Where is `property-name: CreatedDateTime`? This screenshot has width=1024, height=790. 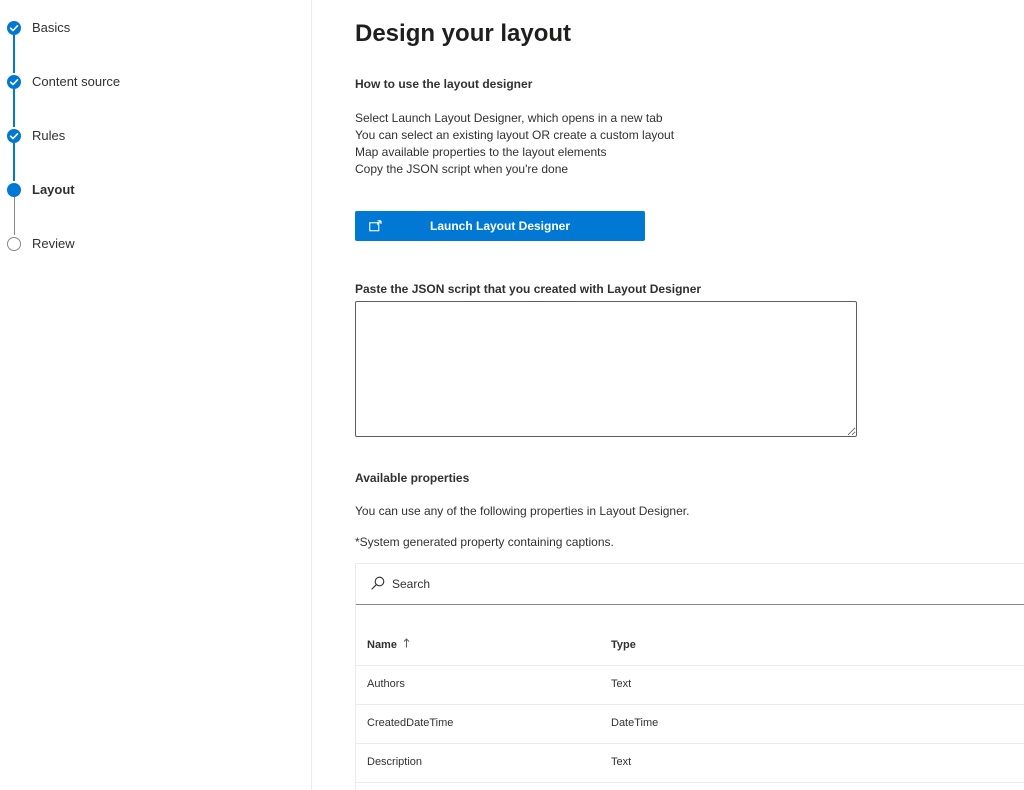
property-name: CreatedDateTime is located at coordinates (410, 723).